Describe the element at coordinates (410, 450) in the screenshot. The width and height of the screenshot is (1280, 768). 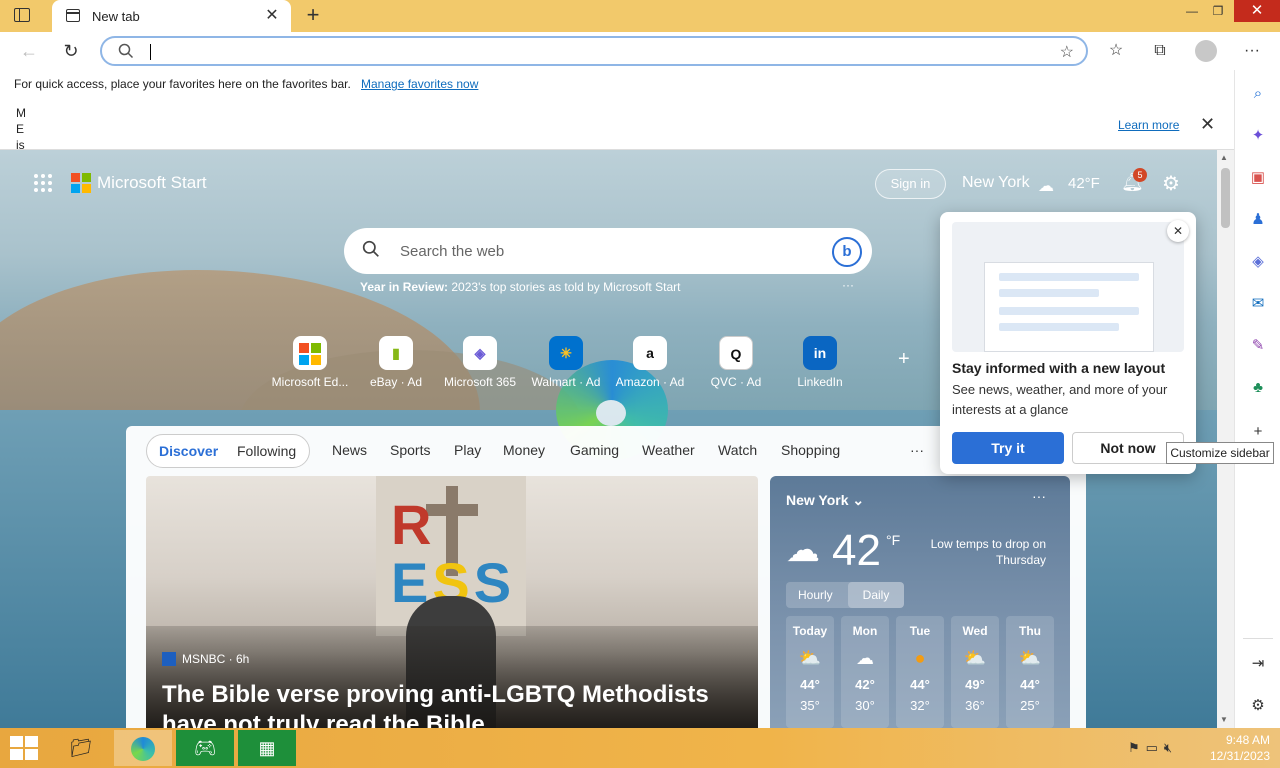
I see `category-sports: Sports` at that location.